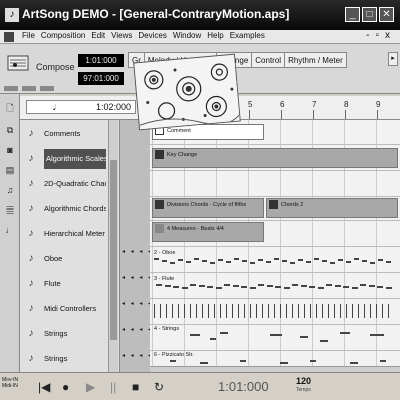 This screenshot has width=400, height=400. Describe the element at coordinates (75, 259) in the screenshot. I see `instrument-item: Oboe` at that location.